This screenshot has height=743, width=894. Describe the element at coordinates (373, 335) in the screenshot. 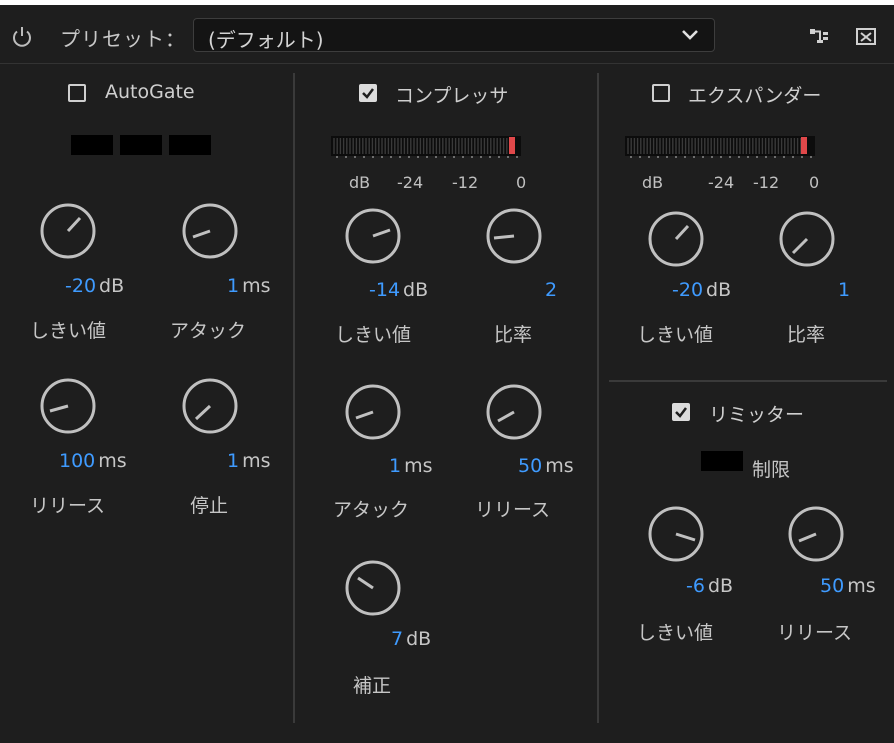

I see `compressor-threshold-label: しきい値` at that location.